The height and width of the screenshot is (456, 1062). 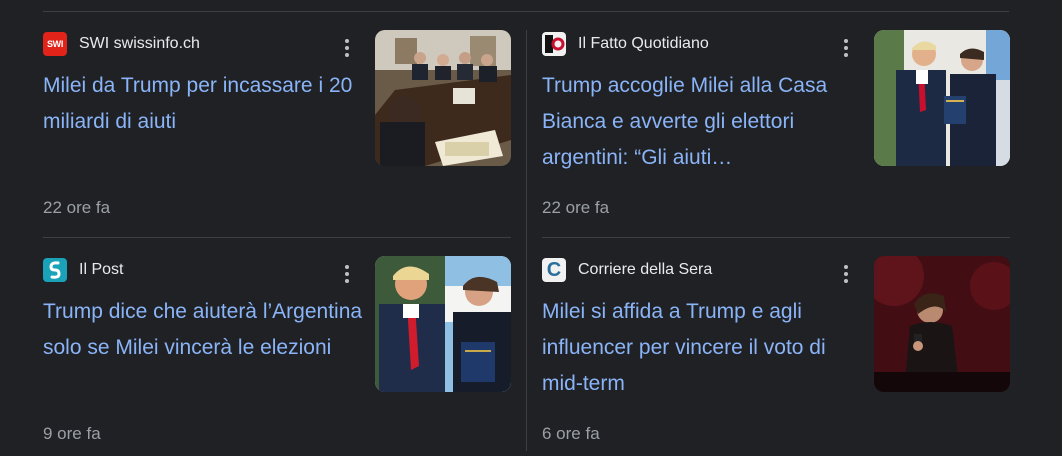 I want to click on favicon-text: SWI, so click(x=55, y=44).